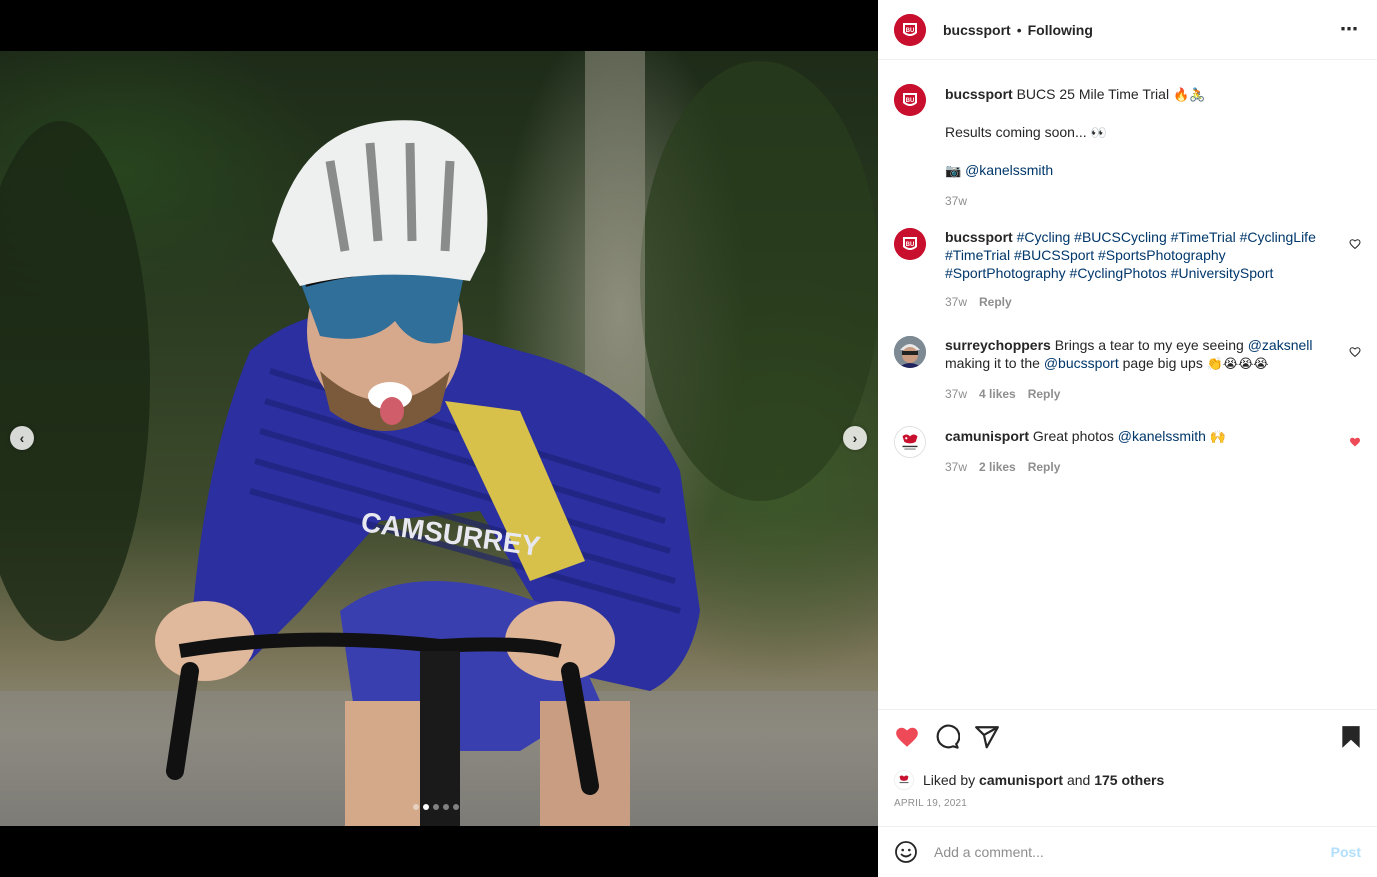  What do you see at coordinates (1081, 363) in the screenshot?
I see `mention-link: @bucssport` at bounding box center [1081, 363].